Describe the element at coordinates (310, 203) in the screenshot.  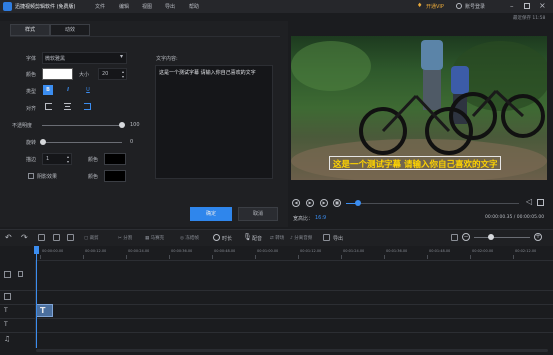
I see `play-icon: ▶` at that location.